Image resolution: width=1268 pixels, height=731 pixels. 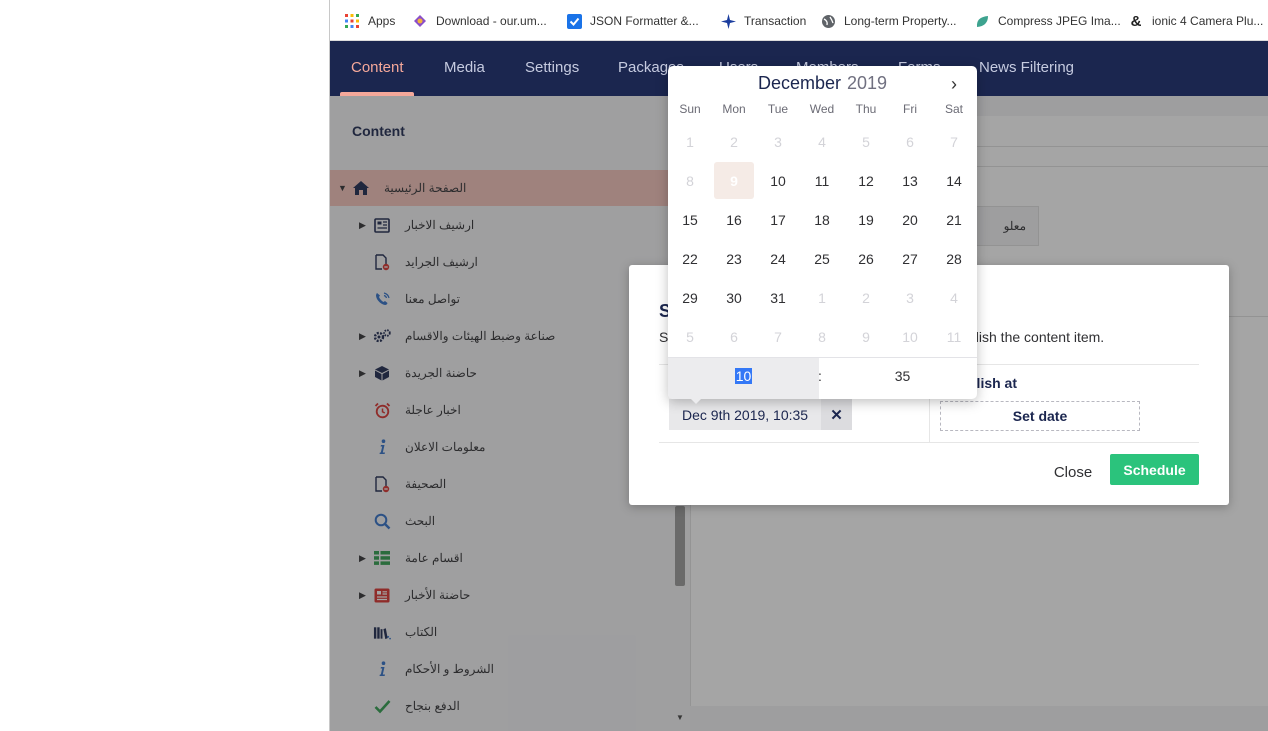 What do you see at coordinates (866, 180) in the screenshot?
I see `calendar-day: 12` at bounding box center [866, 180].